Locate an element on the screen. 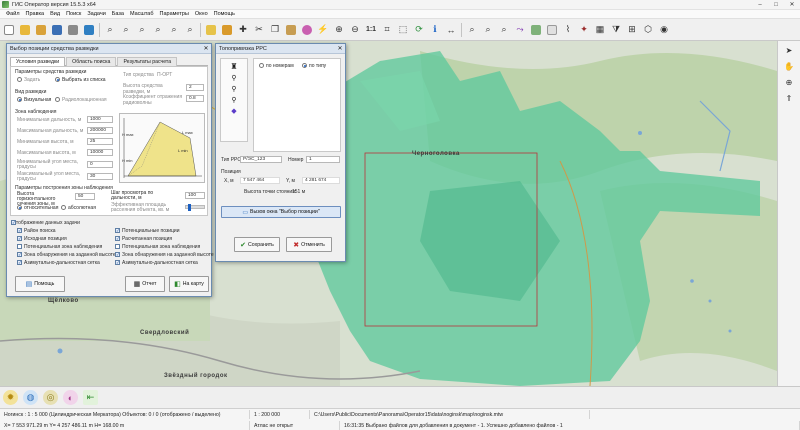  minimize-button: – is located at coordinates (760, 5).